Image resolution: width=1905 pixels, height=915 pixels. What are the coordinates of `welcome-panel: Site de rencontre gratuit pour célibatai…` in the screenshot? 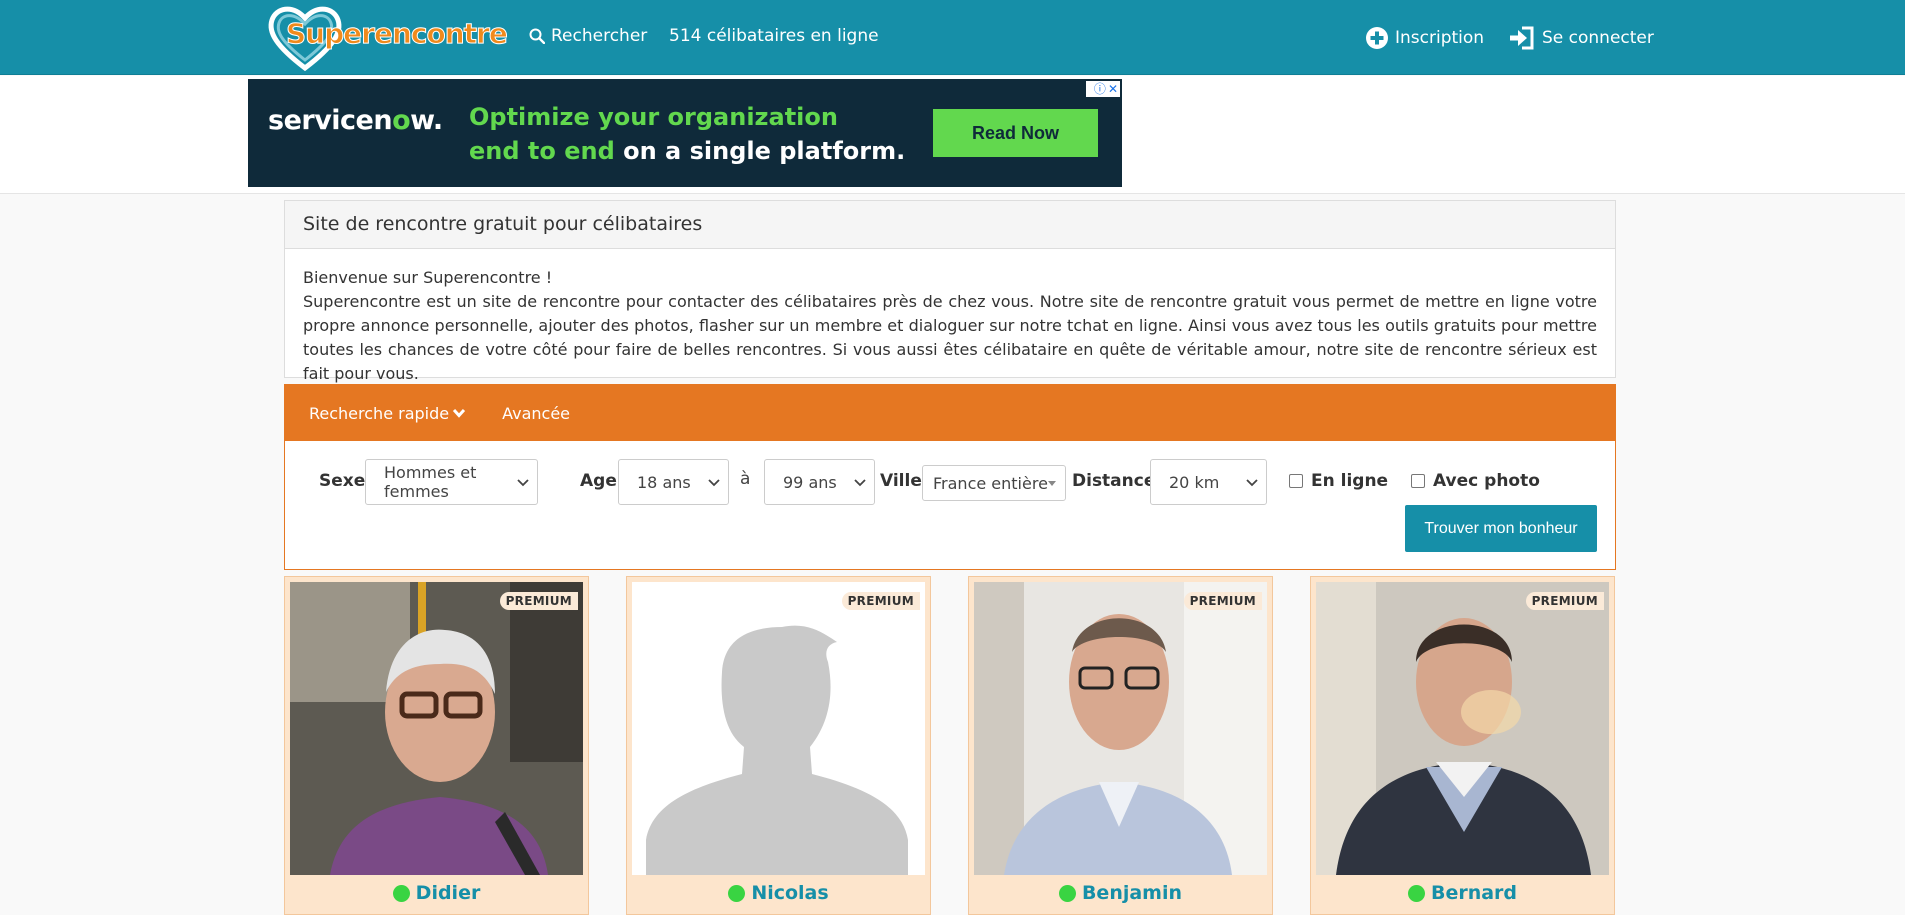 It's located at (950, 291).